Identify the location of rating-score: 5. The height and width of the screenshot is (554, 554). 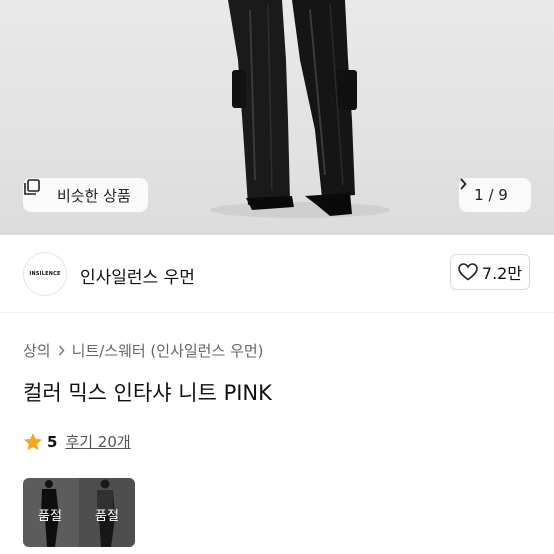
(52, 441).